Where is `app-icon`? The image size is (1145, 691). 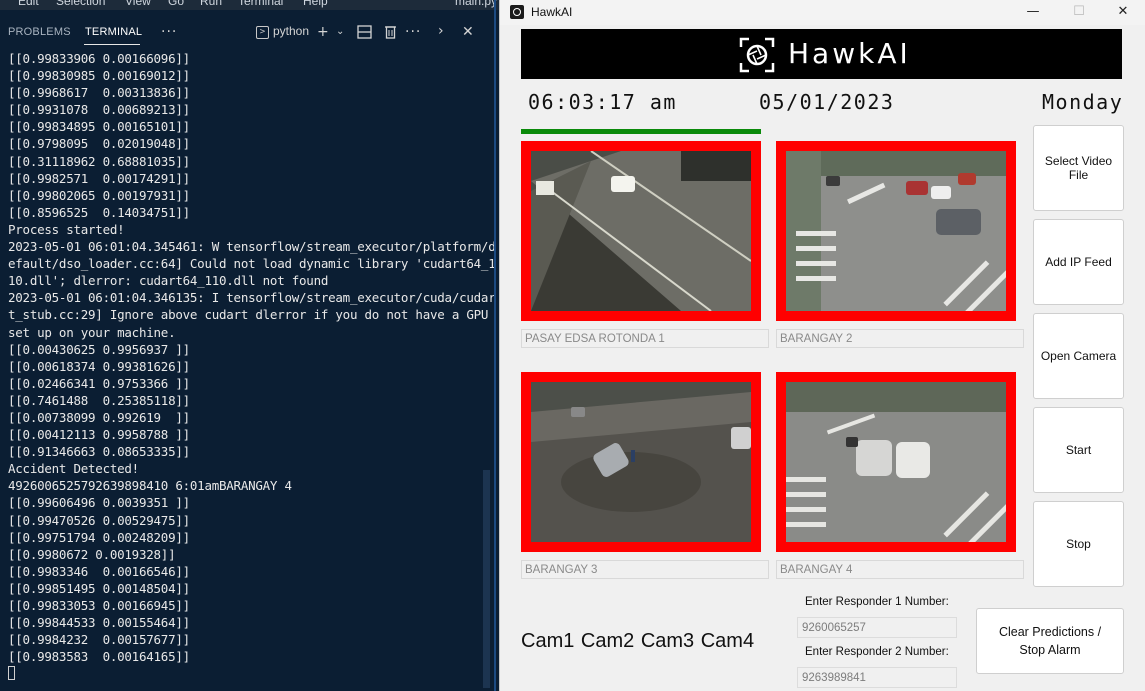
app-icon is located at coordinates (517, 12).